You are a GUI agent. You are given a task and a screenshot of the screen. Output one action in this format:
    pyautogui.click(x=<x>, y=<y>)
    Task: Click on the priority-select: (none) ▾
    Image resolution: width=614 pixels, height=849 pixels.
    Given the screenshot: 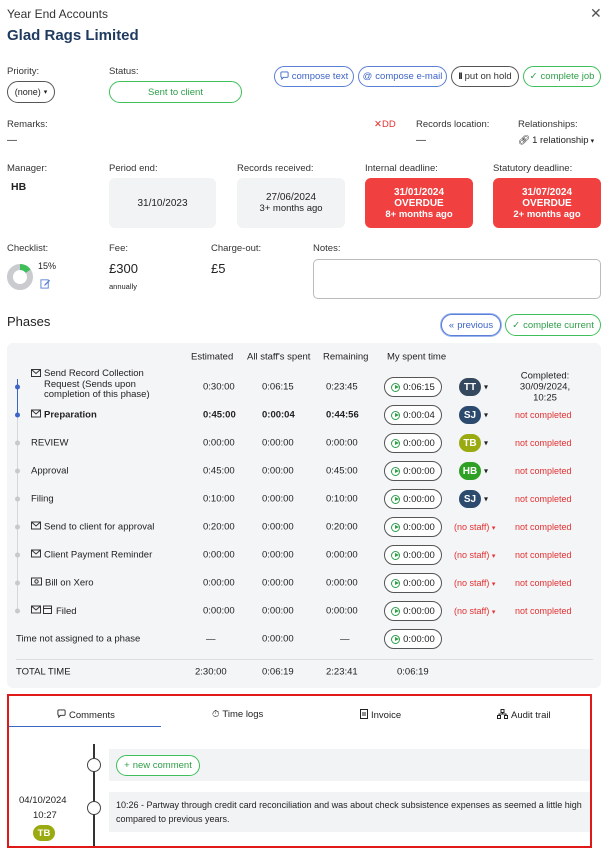 What is the action you would take?
    pyautogui.click(x=31, y=92)
    